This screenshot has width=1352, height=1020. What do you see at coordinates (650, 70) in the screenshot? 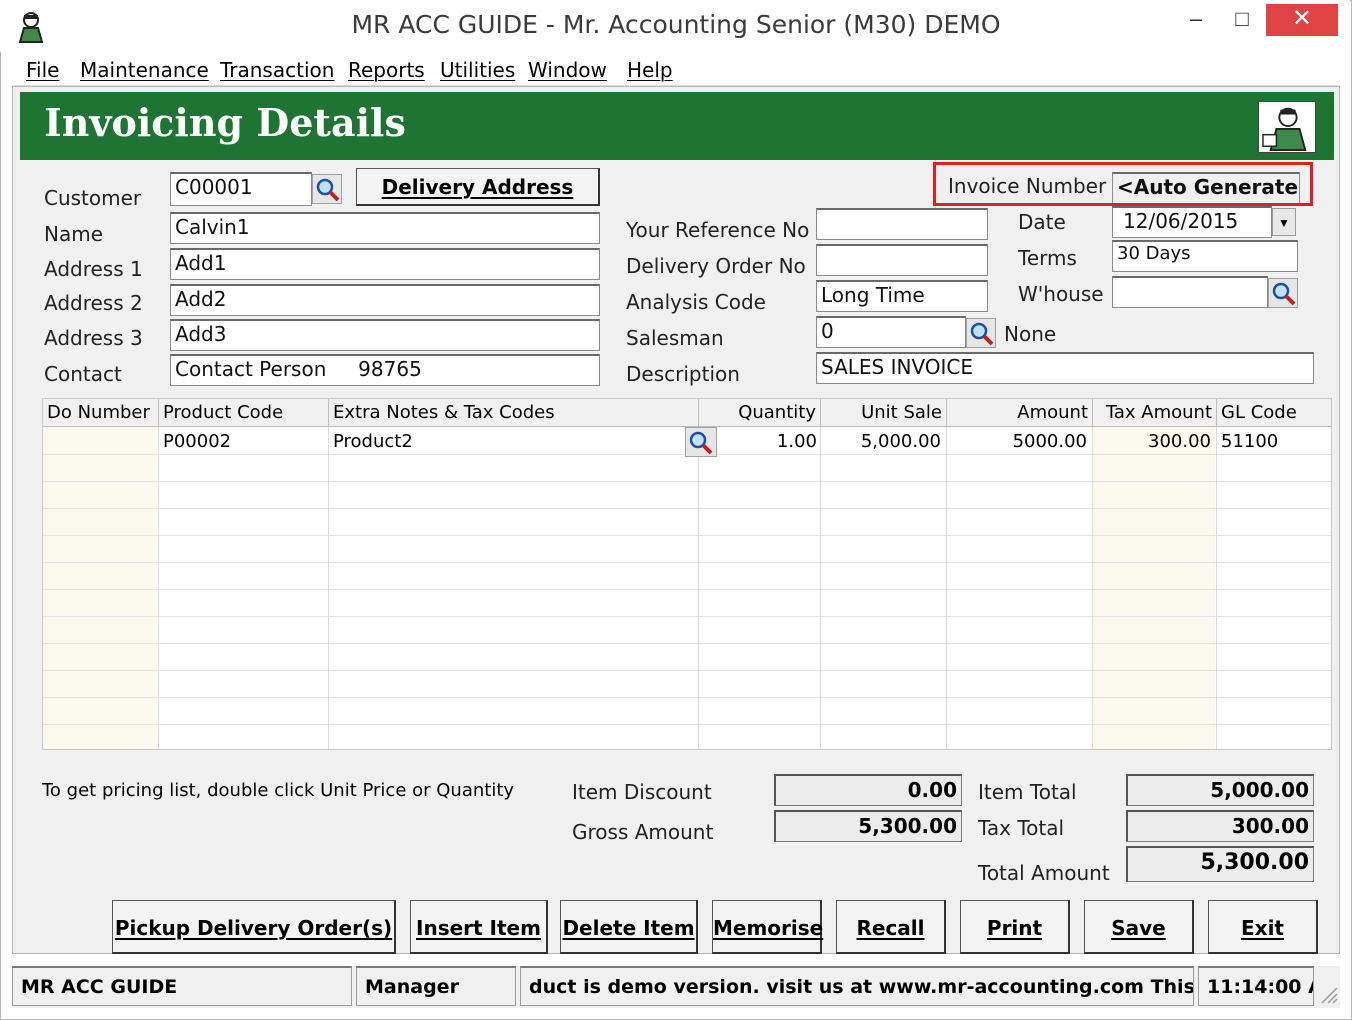
I see `menu-help: Help` at bounding box center [650, 70].